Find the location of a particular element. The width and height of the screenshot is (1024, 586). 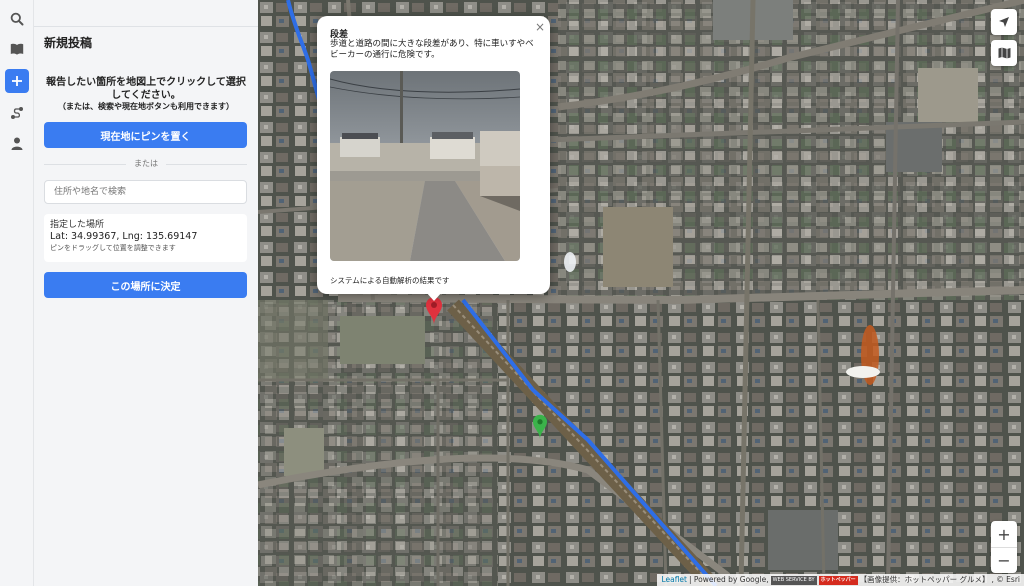

rail-book-button is located at coordinates (17, 49).